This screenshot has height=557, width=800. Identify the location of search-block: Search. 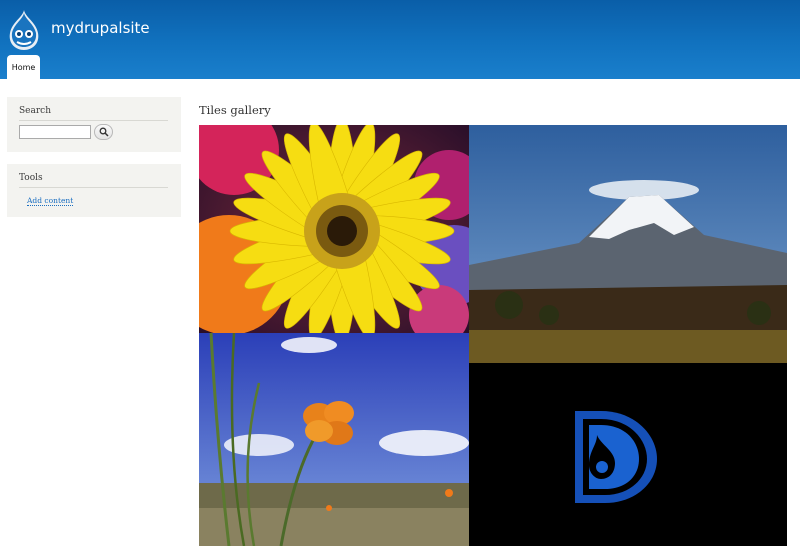
(94, 124).